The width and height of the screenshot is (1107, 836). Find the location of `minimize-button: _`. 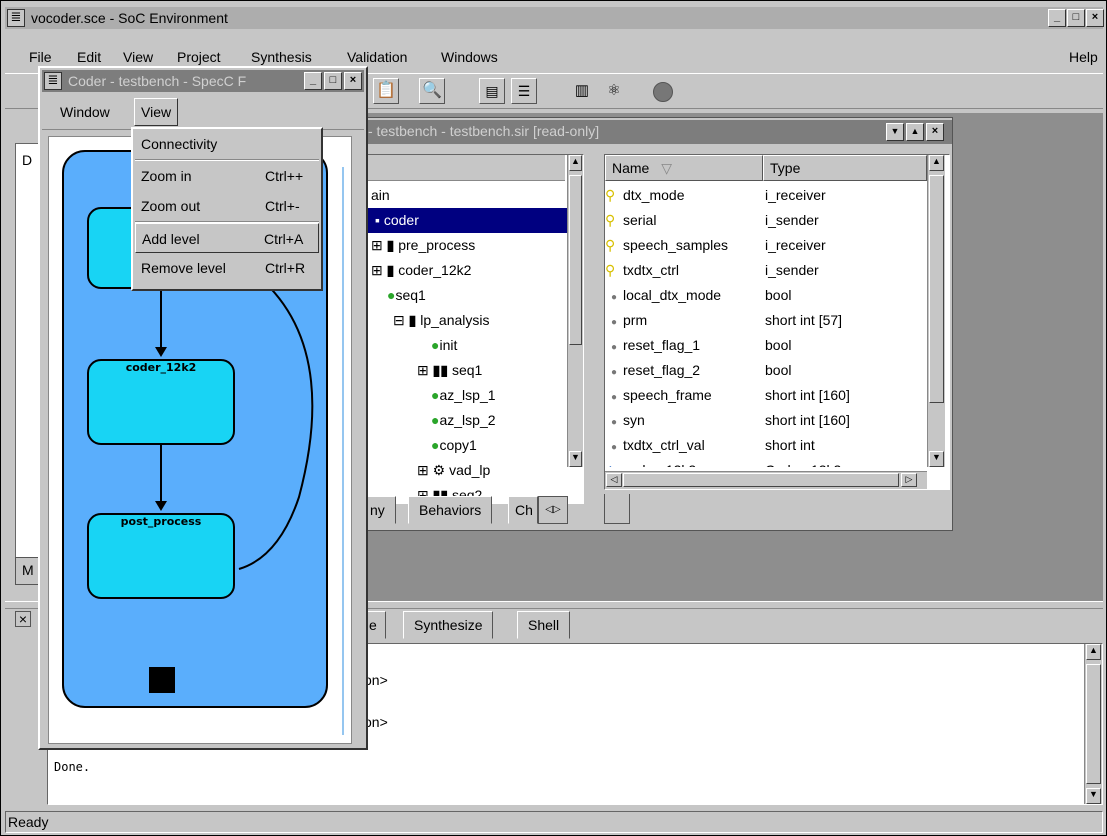

minimize-button: _ is located at coordinates (1057, 18).